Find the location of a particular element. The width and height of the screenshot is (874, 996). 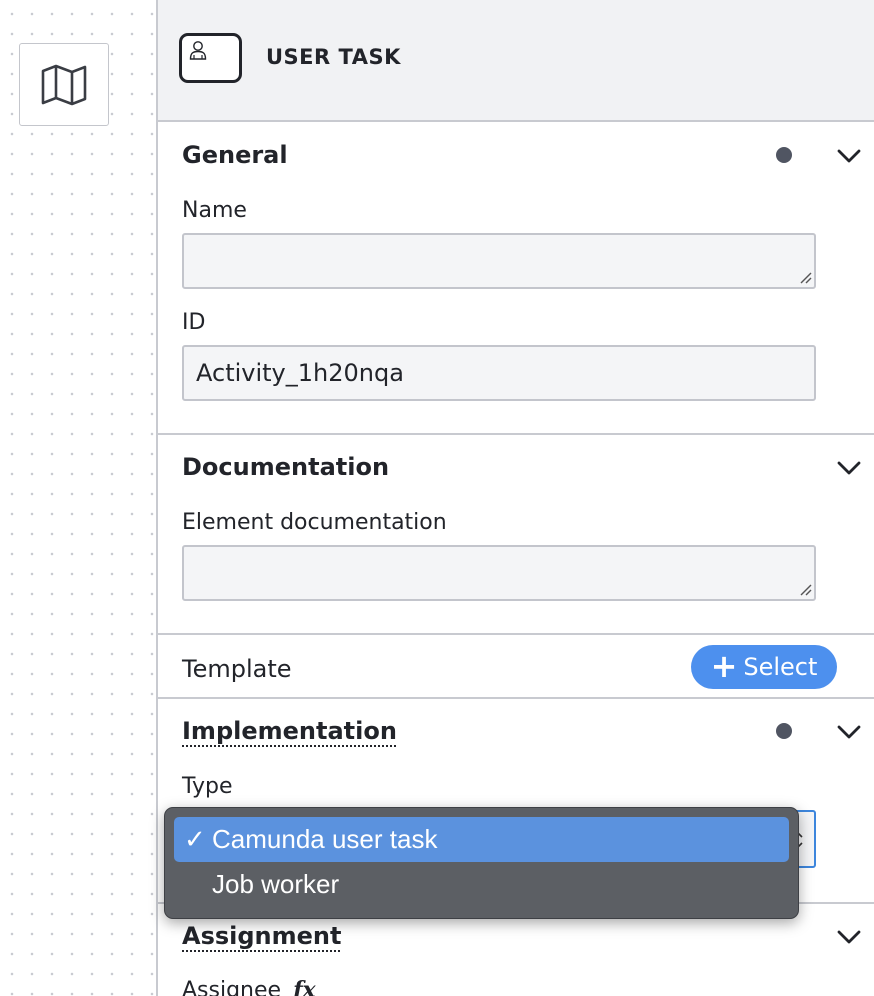

group-data-indicator-general is located at coordinates (784, 155).